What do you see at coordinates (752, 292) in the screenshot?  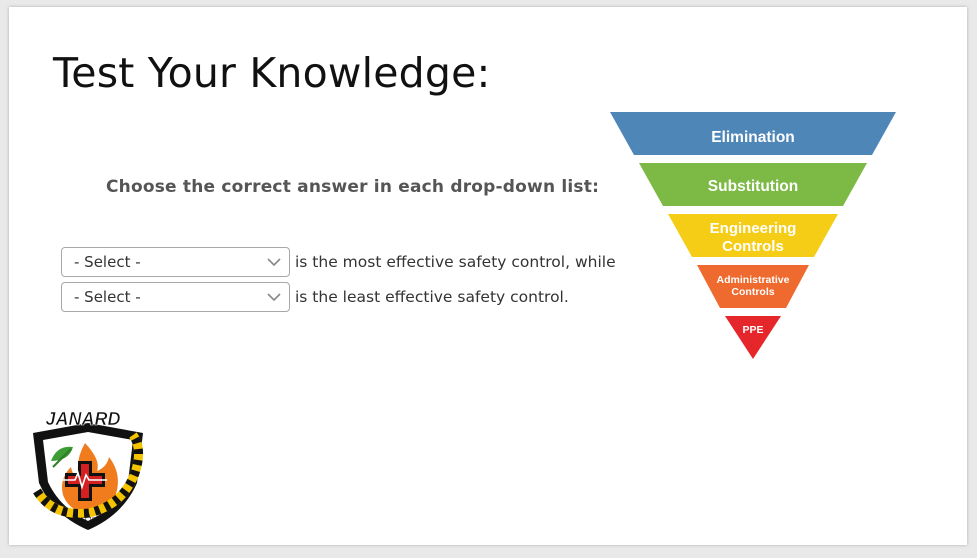 I see `level-administrative-label-line2: Controls` at bounding box center [752, 292].